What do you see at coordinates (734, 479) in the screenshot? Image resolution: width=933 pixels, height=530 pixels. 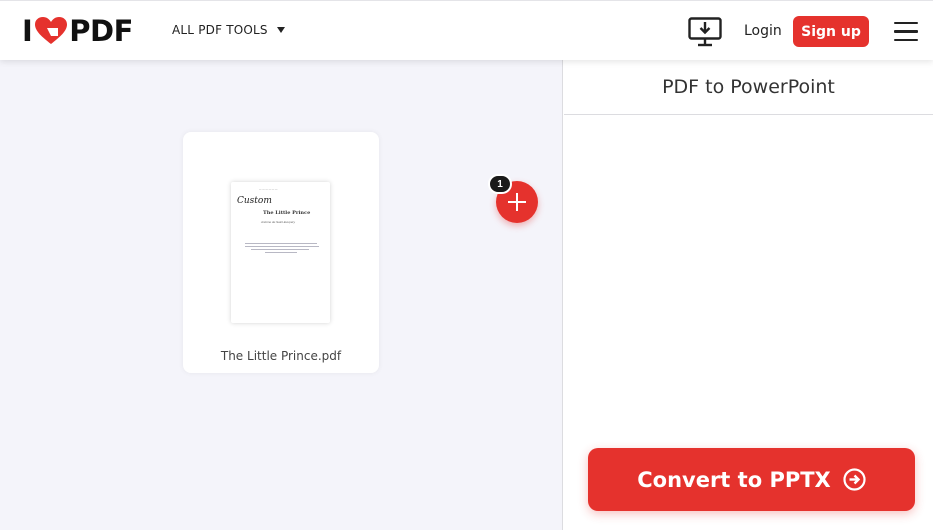 I see `convert-button-label: Convert to PPTX` at bounding box center [734, 479].